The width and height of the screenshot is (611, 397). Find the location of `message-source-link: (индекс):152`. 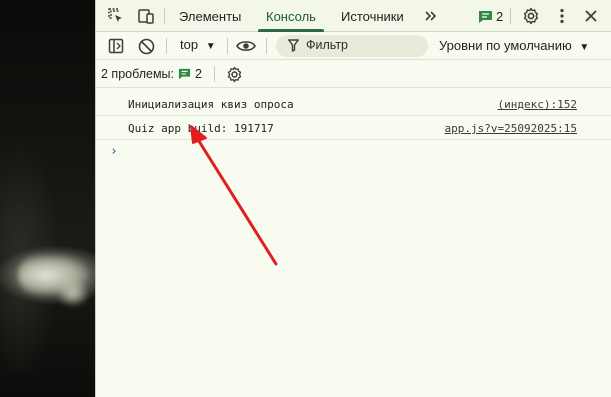

message-source-link: (индекс):152 is located at coordinates (537, 104).